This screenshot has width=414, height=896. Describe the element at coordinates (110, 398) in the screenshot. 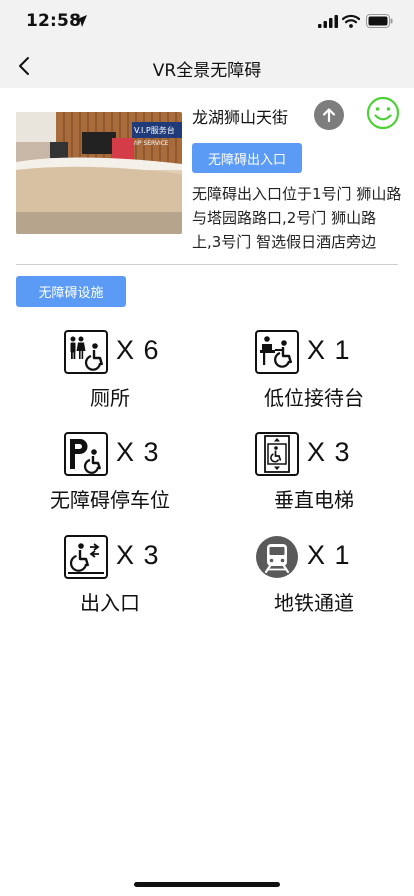

I see `facility-name: 厕所` at that location.